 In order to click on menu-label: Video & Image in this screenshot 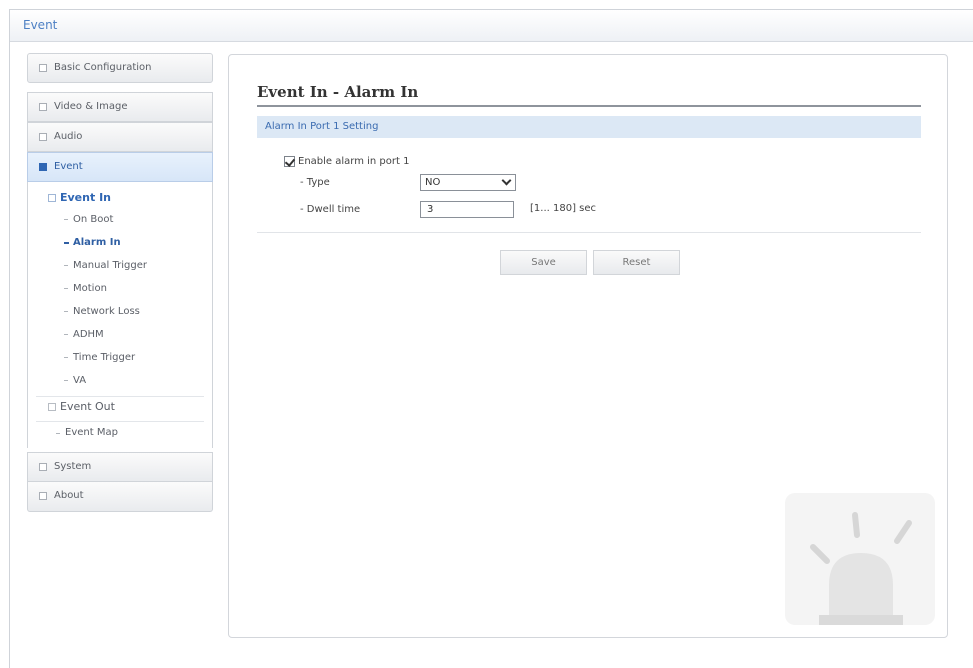, I will do `click(91, 106)`.